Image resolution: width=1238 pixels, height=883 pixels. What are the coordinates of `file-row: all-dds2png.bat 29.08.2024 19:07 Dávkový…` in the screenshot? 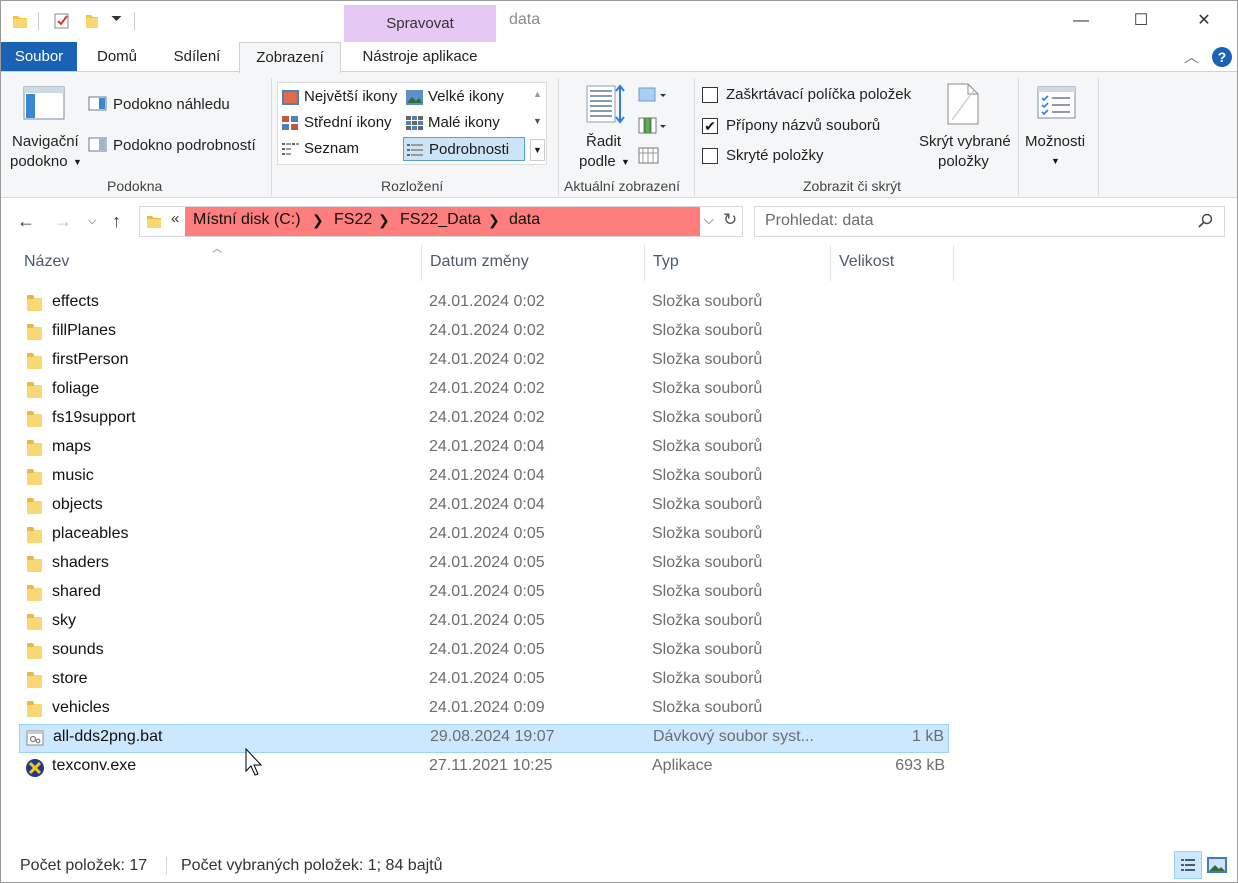 It's located at (484, 738).